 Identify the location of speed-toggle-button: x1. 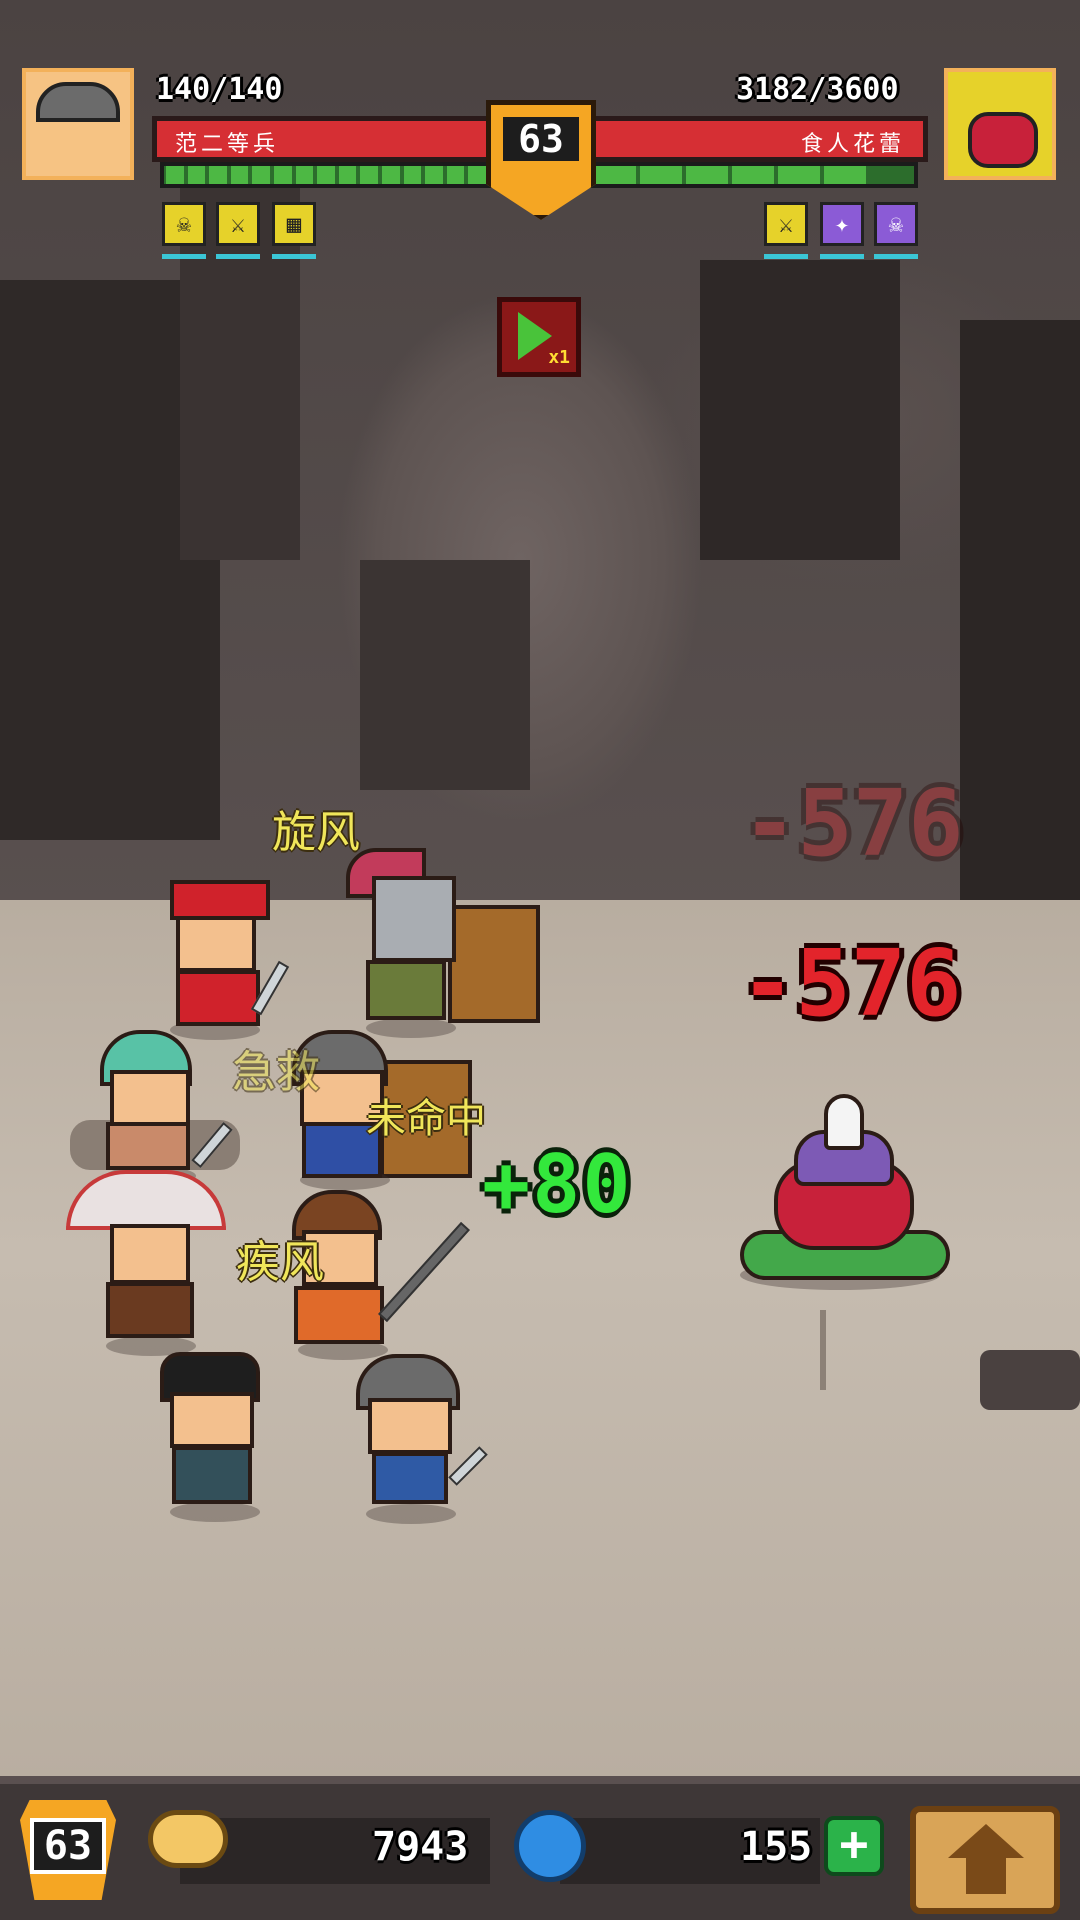
(539, 337).